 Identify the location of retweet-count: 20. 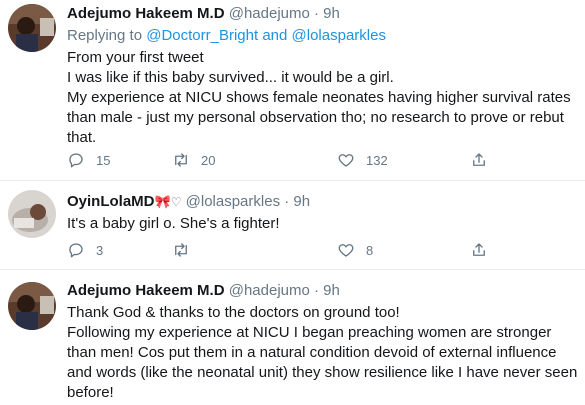
(208, 160).